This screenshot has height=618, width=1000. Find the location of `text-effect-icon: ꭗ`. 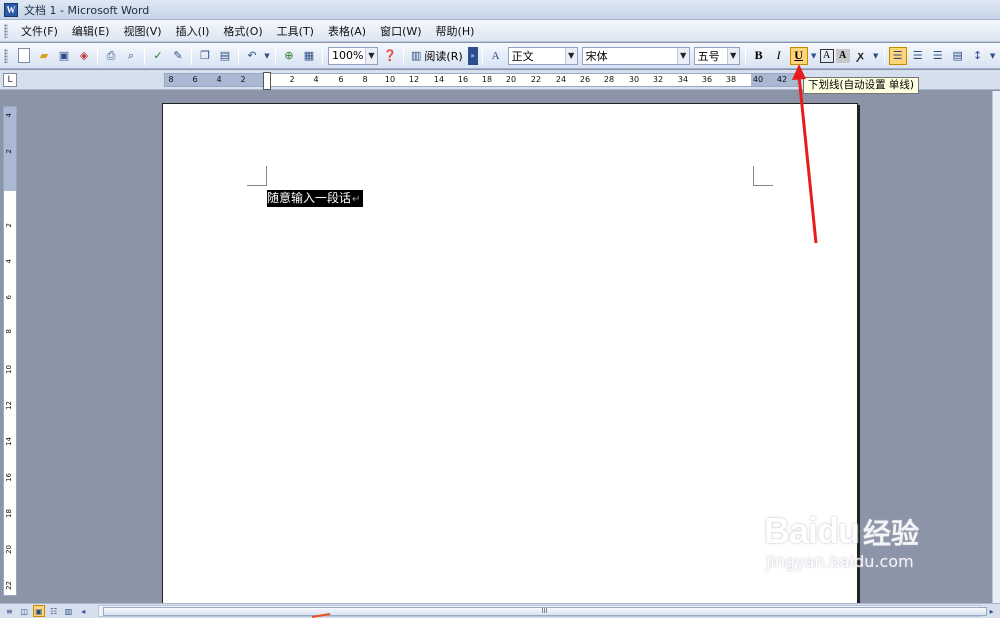

text-effect-icon: ꭗ is located at coordinates (861, 56).